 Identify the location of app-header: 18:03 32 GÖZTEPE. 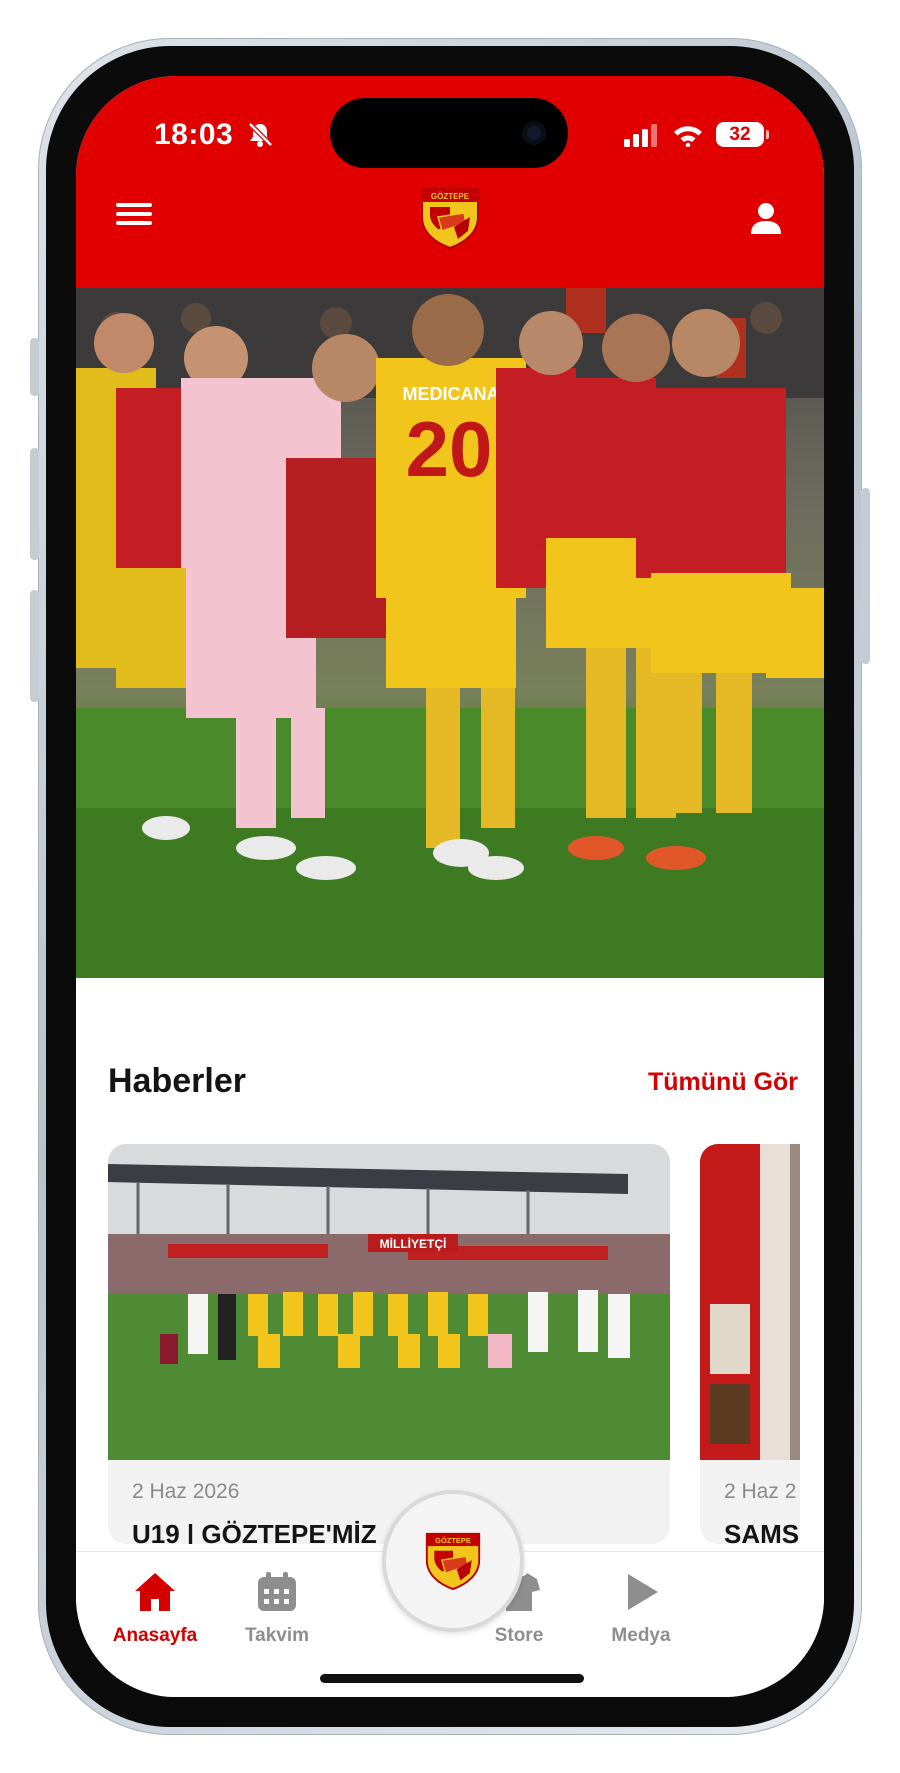
(450, 182).